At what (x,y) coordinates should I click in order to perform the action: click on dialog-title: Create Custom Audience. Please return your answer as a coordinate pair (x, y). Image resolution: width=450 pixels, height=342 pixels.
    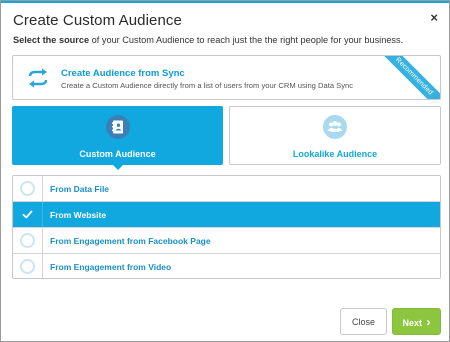
    Looking at the image, I should click on (97, 20).